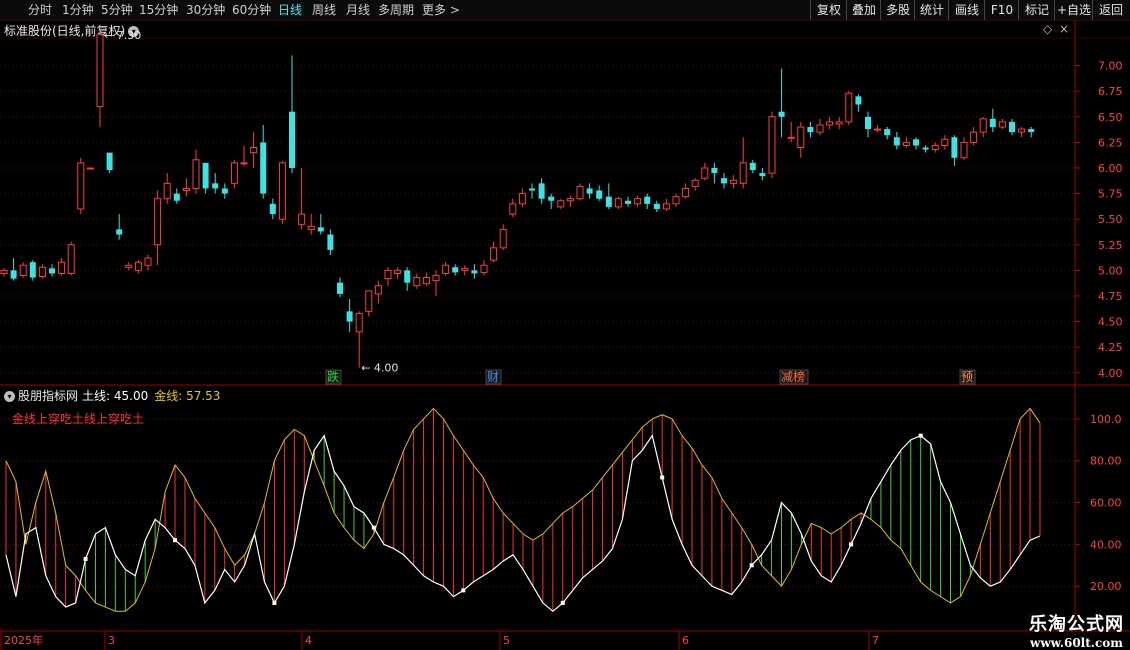 The width and height of the screenshot is (1130, 650). Describe the element at coordinates (685, 640) in the screenshot. I see `date-label: 6` at that location.